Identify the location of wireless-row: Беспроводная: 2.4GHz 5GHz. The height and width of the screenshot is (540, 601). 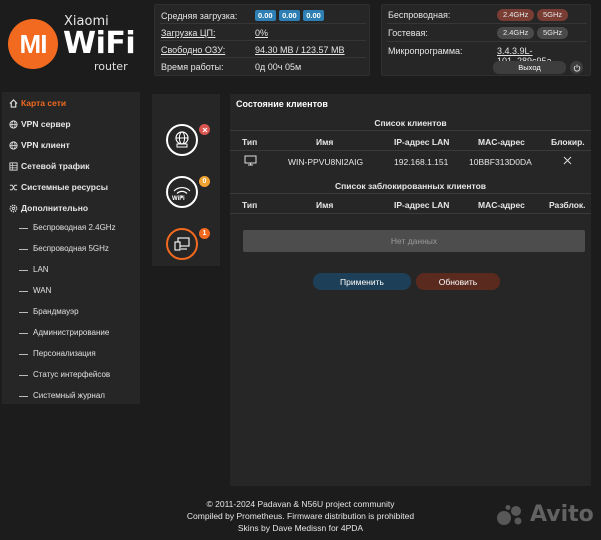
(487, 15).